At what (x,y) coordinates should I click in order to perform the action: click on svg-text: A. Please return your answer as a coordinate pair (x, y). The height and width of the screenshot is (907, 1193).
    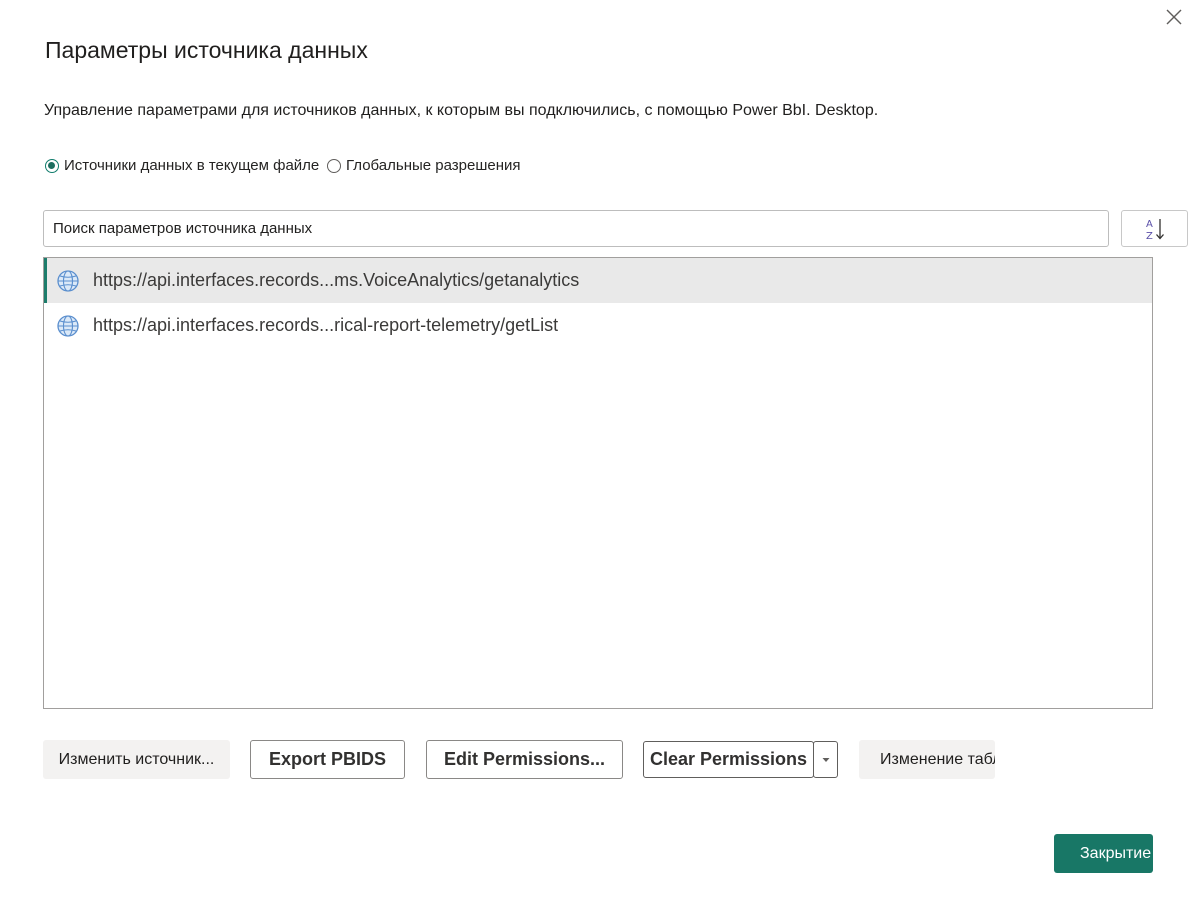
    Looking at the image, I should click on (1149, 224).